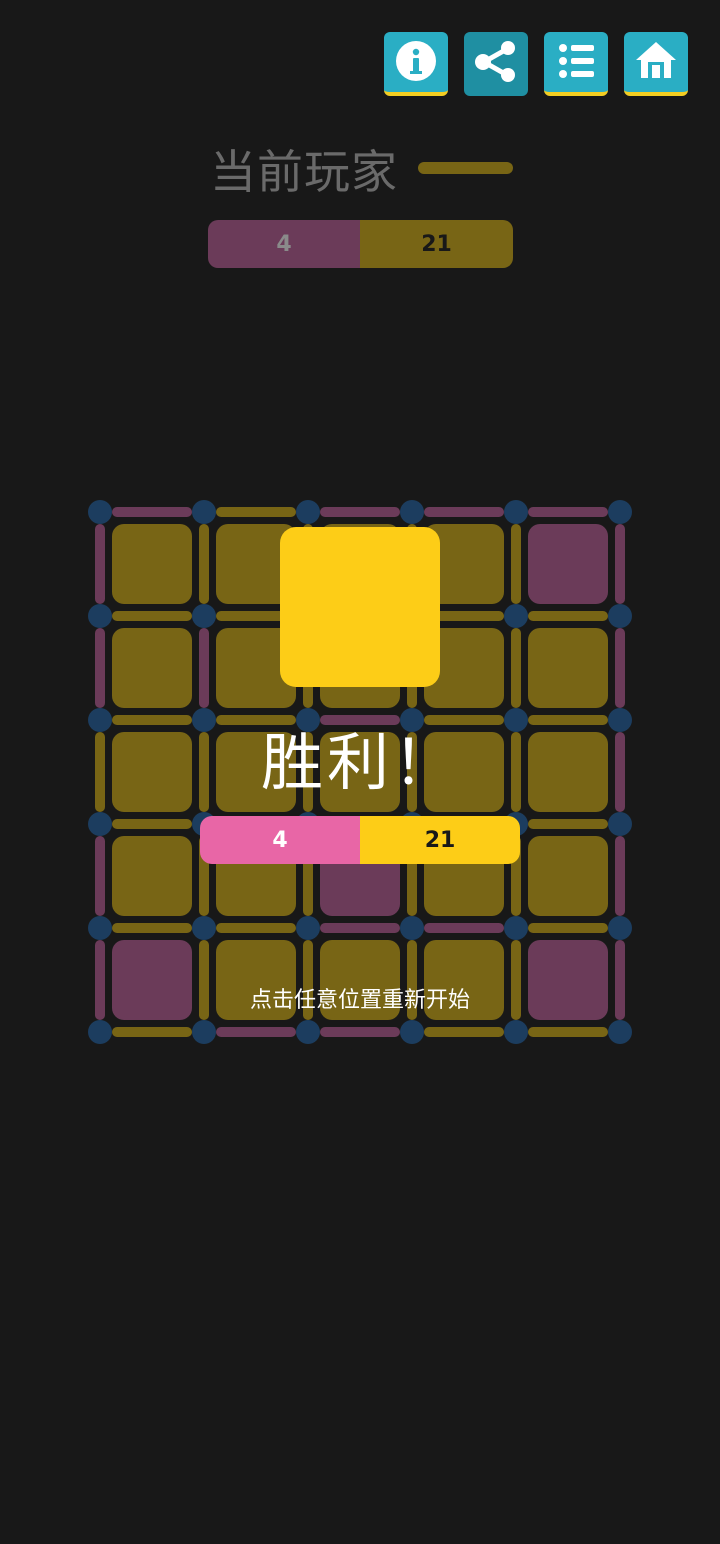 The height and width of the screenshot is (1544, 720). Describe the element at coordinates (440, 840) in the screenshot. I see `final-player2-score: 21` at that location.